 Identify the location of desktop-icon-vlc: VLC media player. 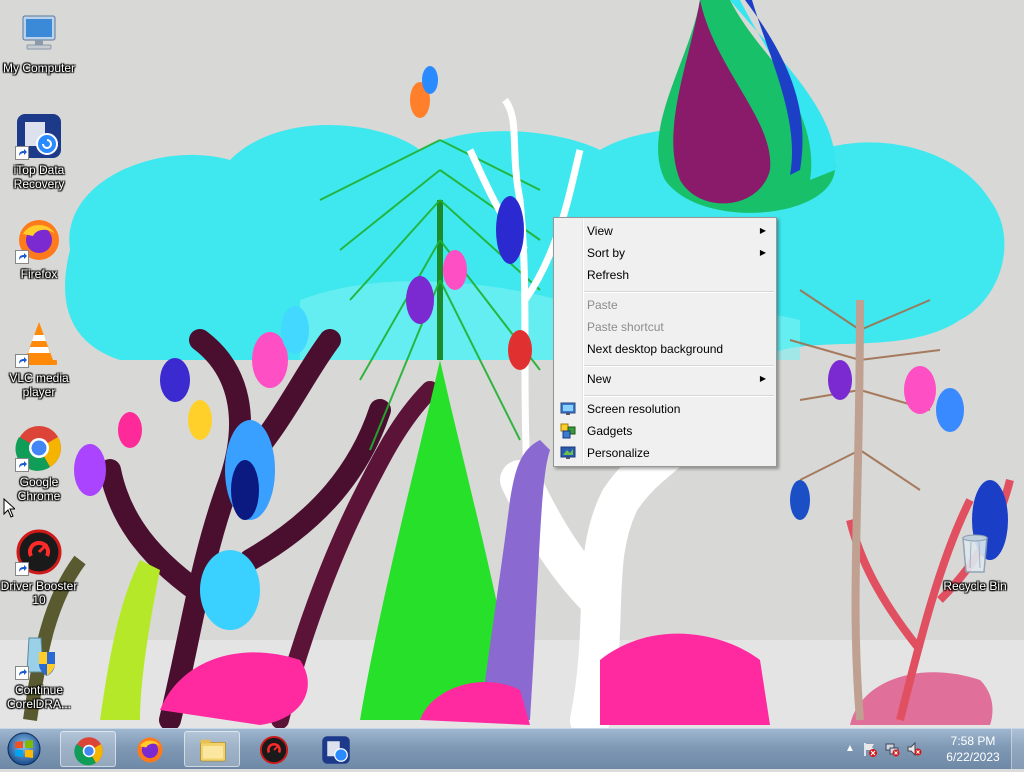
(39, 359).